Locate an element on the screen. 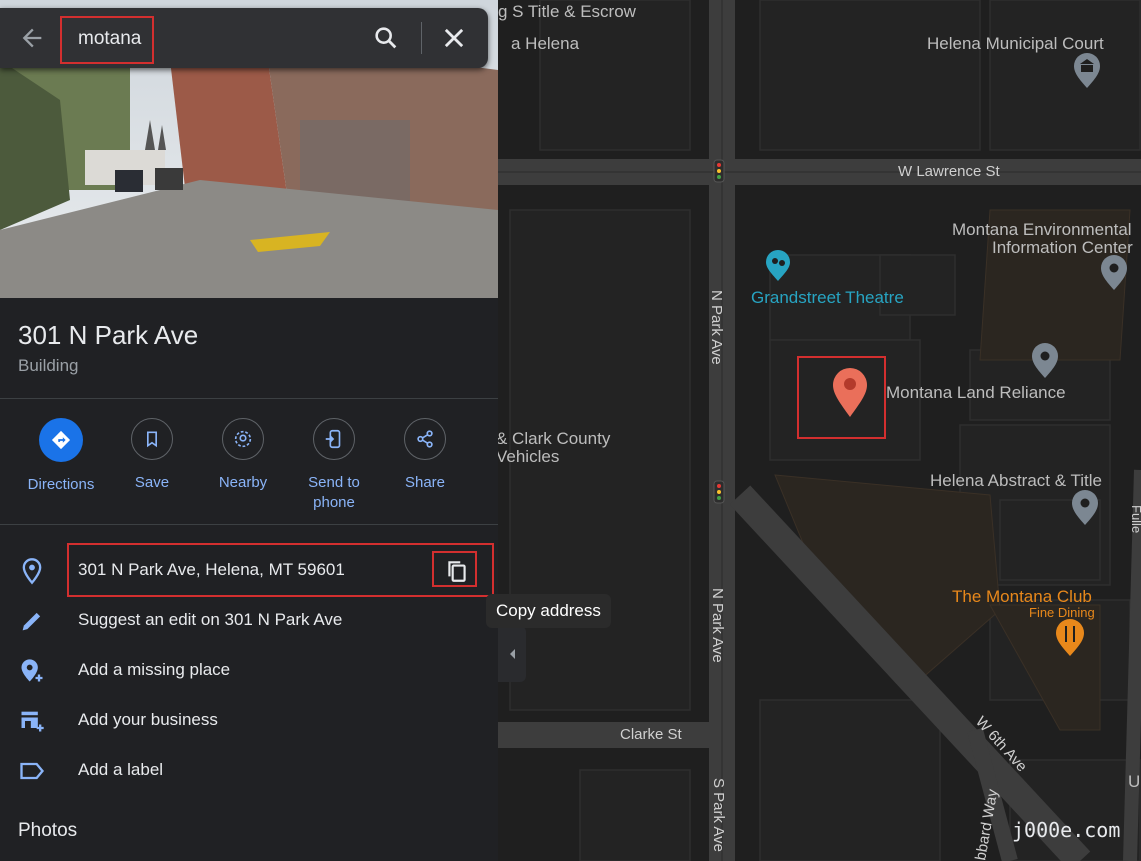 The width and height of the screenshot is (1141, 861). chevron-left-icon is located at coordinates (512, 654).